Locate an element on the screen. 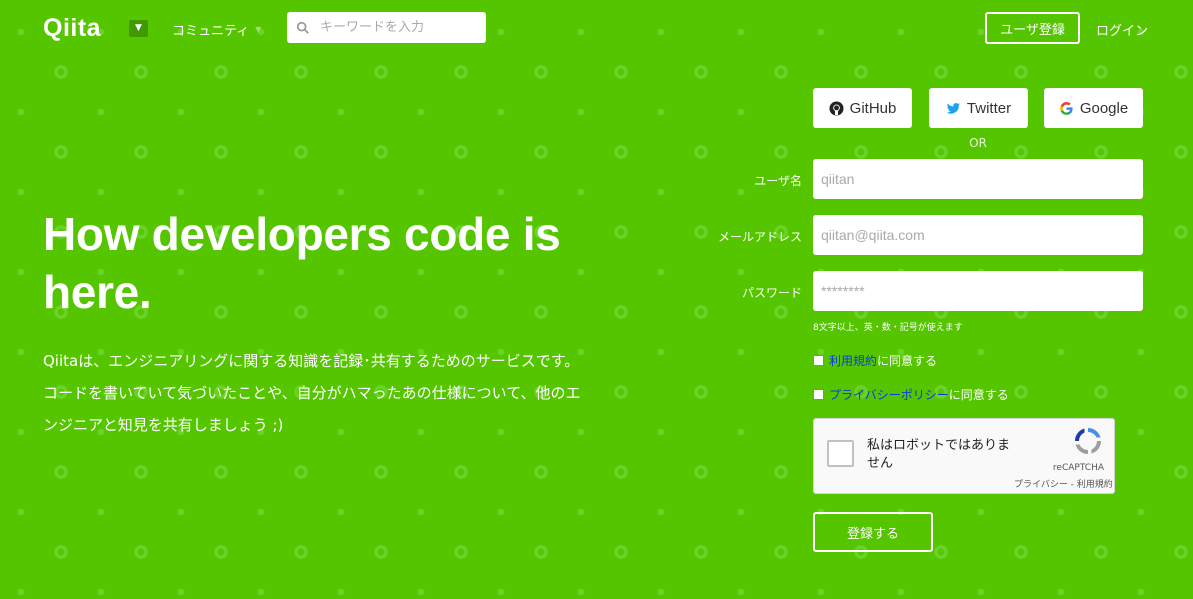  privacy-agreement: プライバシーポリシー に同意する is located at coordinates (911, 394).